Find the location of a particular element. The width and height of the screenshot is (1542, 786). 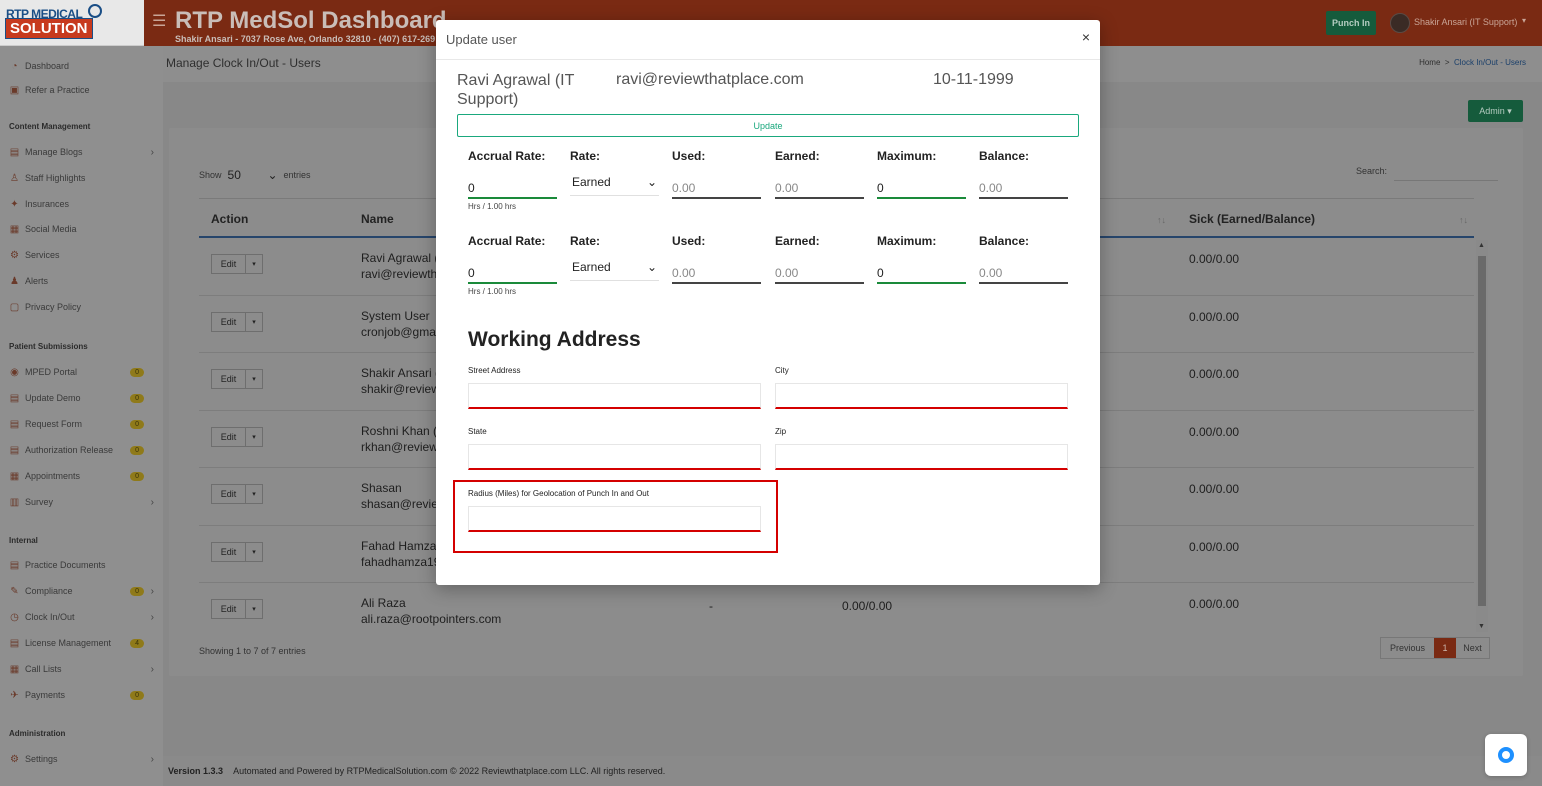

chevron-down-icon: ⌄ is located at coordinates (651, 182).